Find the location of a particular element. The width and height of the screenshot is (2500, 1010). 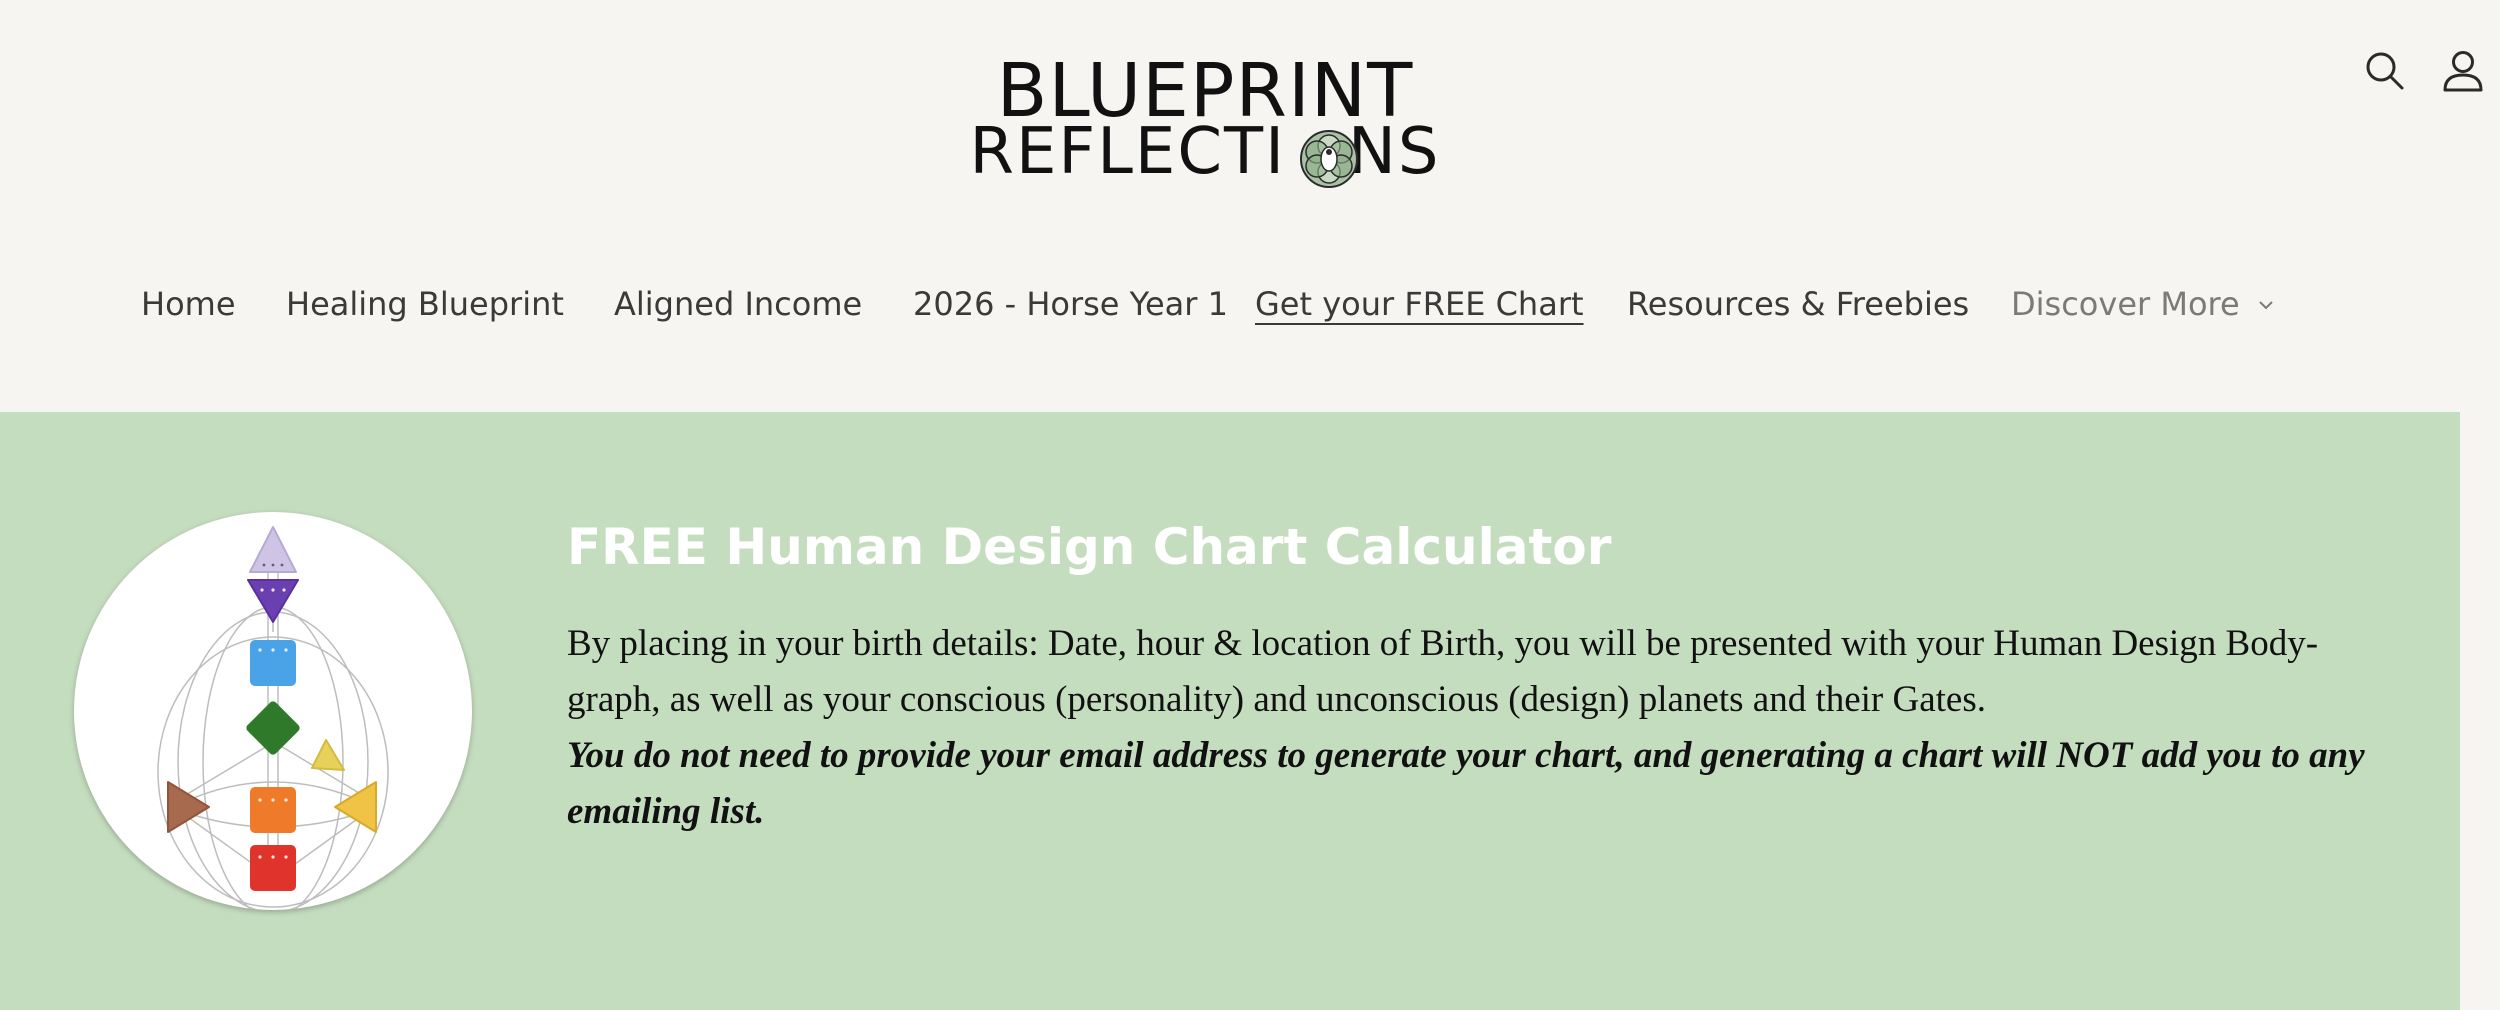

nav-item-home: Home is located at coordinates (188, 304).